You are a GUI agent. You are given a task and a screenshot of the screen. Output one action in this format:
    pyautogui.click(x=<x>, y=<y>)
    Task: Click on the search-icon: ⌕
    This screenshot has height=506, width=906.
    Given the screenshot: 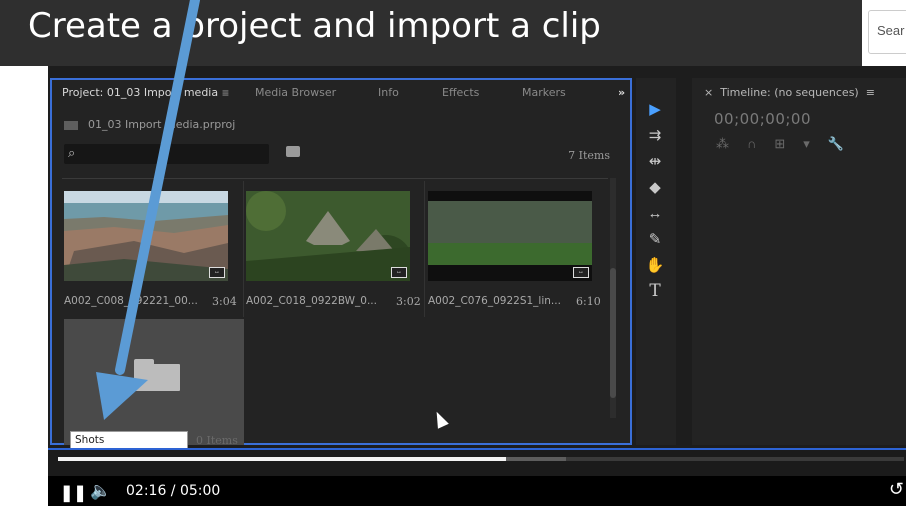 What is the action you would take?
    pyautogui.click(x=72, y=152)
    